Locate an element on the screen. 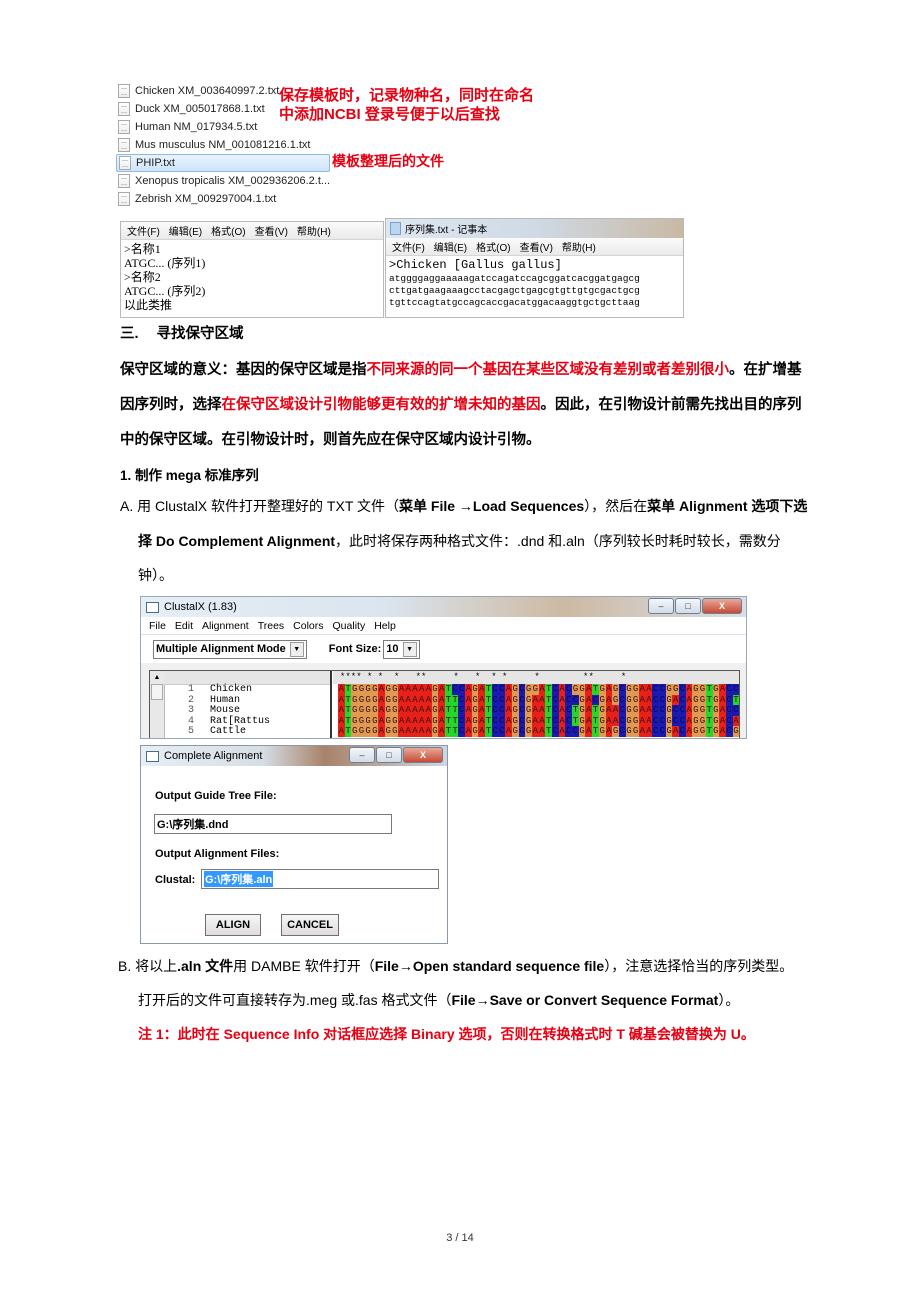 This screenshot has width=920, height=1302. menu-item: Help is located at coordinates (385, 626).